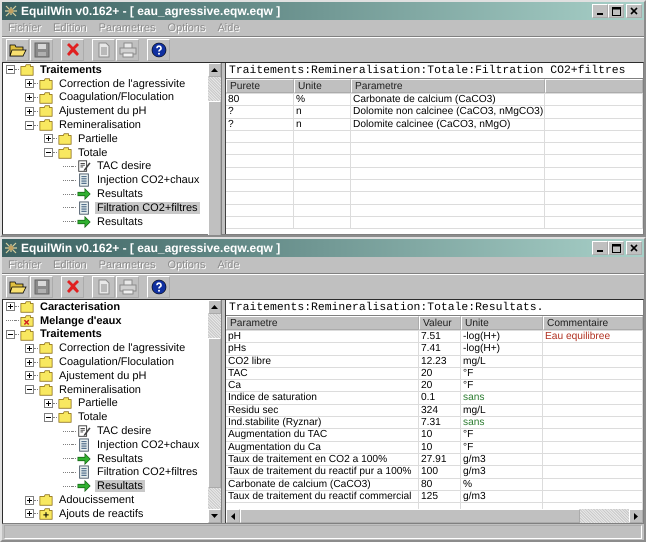  I want to click on table-cell: Carbonate de calcium (CaCO3), so click(448, 100).